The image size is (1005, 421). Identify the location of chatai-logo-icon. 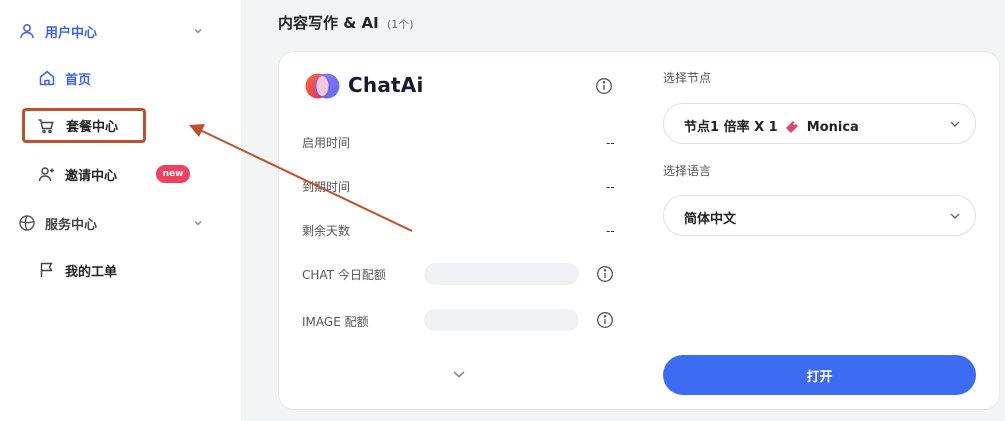
(322, 86).